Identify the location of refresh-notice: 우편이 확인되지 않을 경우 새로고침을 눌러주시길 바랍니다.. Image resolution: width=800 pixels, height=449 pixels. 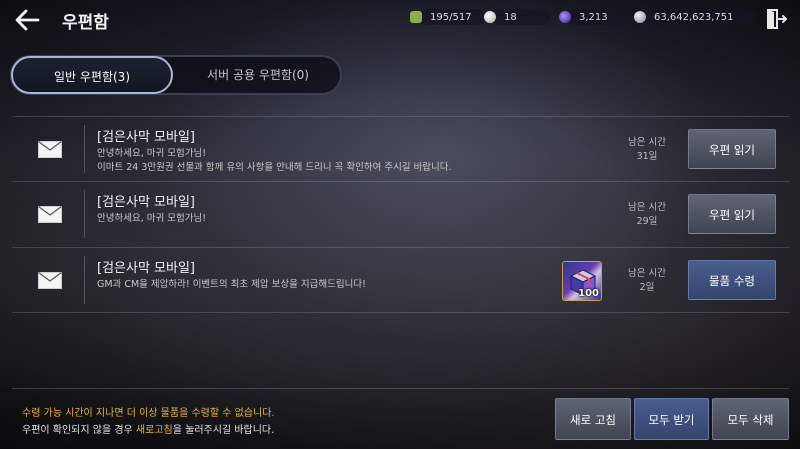
(148, 428).